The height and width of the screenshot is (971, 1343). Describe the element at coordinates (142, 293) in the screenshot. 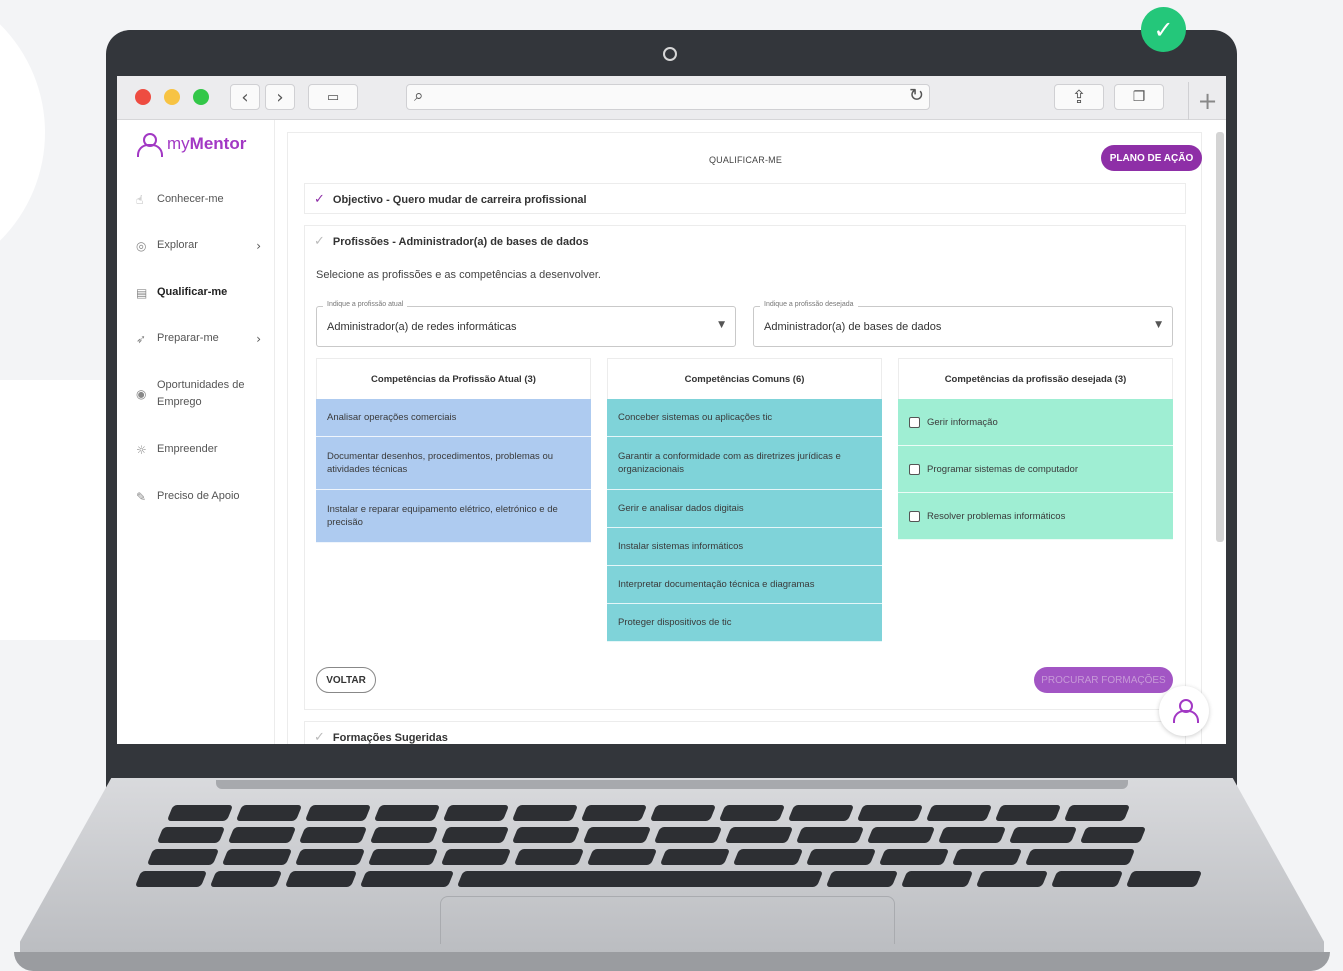

I see `certificate-icon: ▤` at that location.